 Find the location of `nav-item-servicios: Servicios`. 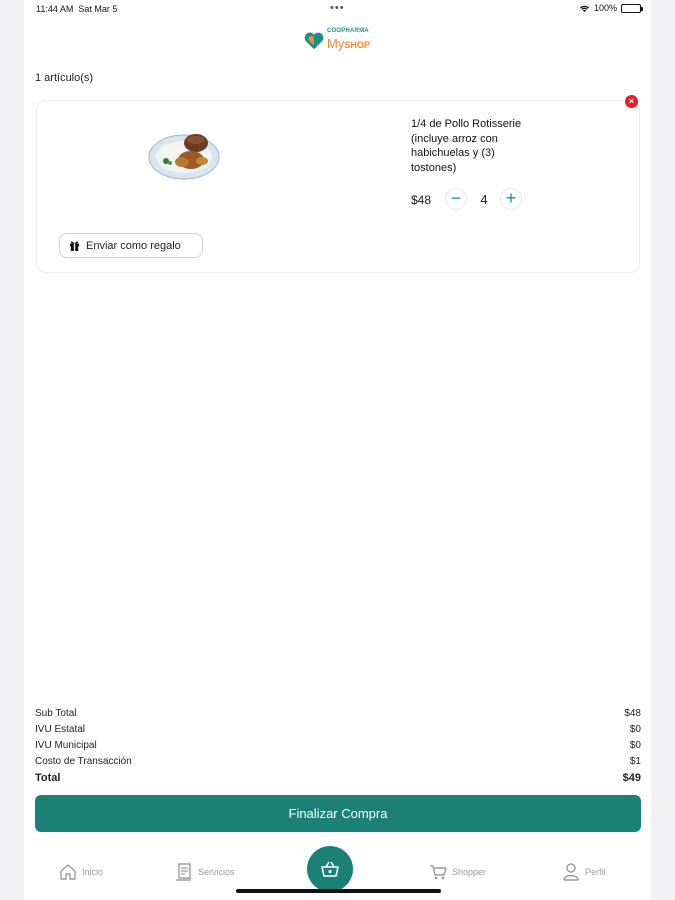

nav-item-servicios: Servicios is located at coordinates (204, 872).